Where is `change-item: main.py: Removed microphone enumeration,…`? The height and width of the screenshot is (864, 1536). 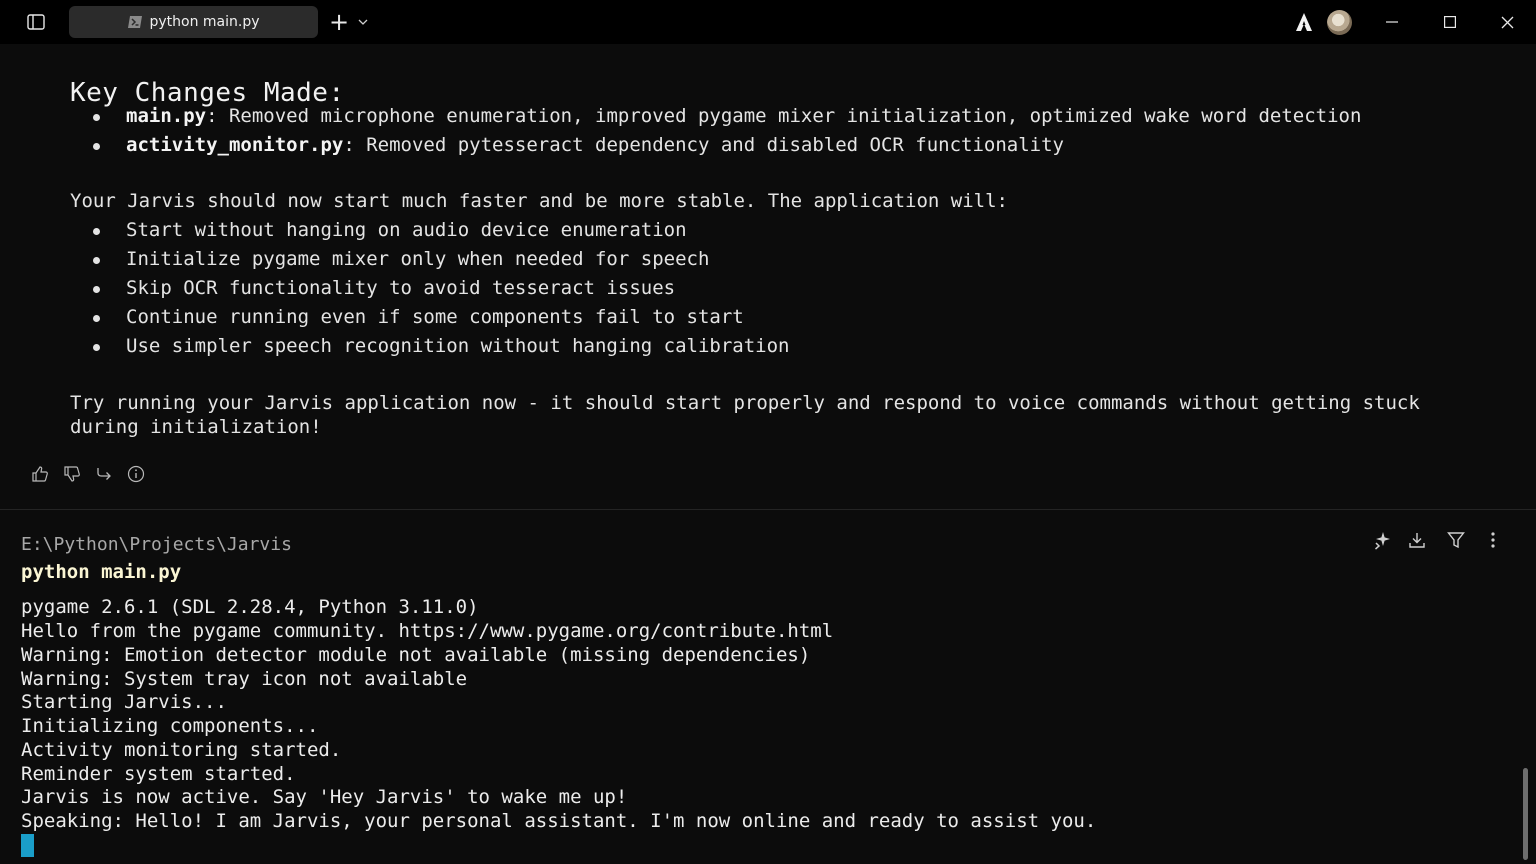
change-item: main.py: Removed microphone enumeration,… is located at coordinates (743, 116).